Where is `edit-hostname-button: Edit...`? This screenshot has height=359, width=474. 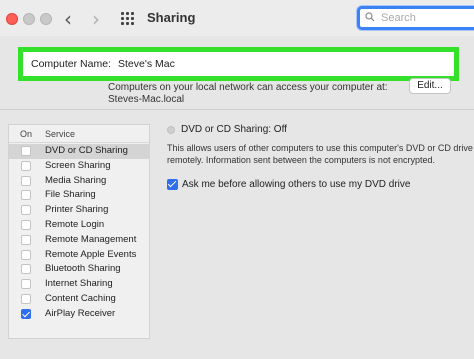
edit-hostname-button: Edit... is located at coordinates (430, 86).